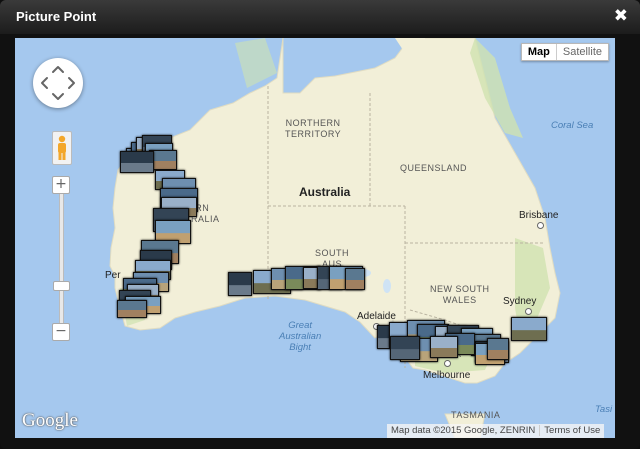  What do you see at coordinates (61, 261) in the screenshot?
I see `zoom-track` at bounding box center [61, 261].